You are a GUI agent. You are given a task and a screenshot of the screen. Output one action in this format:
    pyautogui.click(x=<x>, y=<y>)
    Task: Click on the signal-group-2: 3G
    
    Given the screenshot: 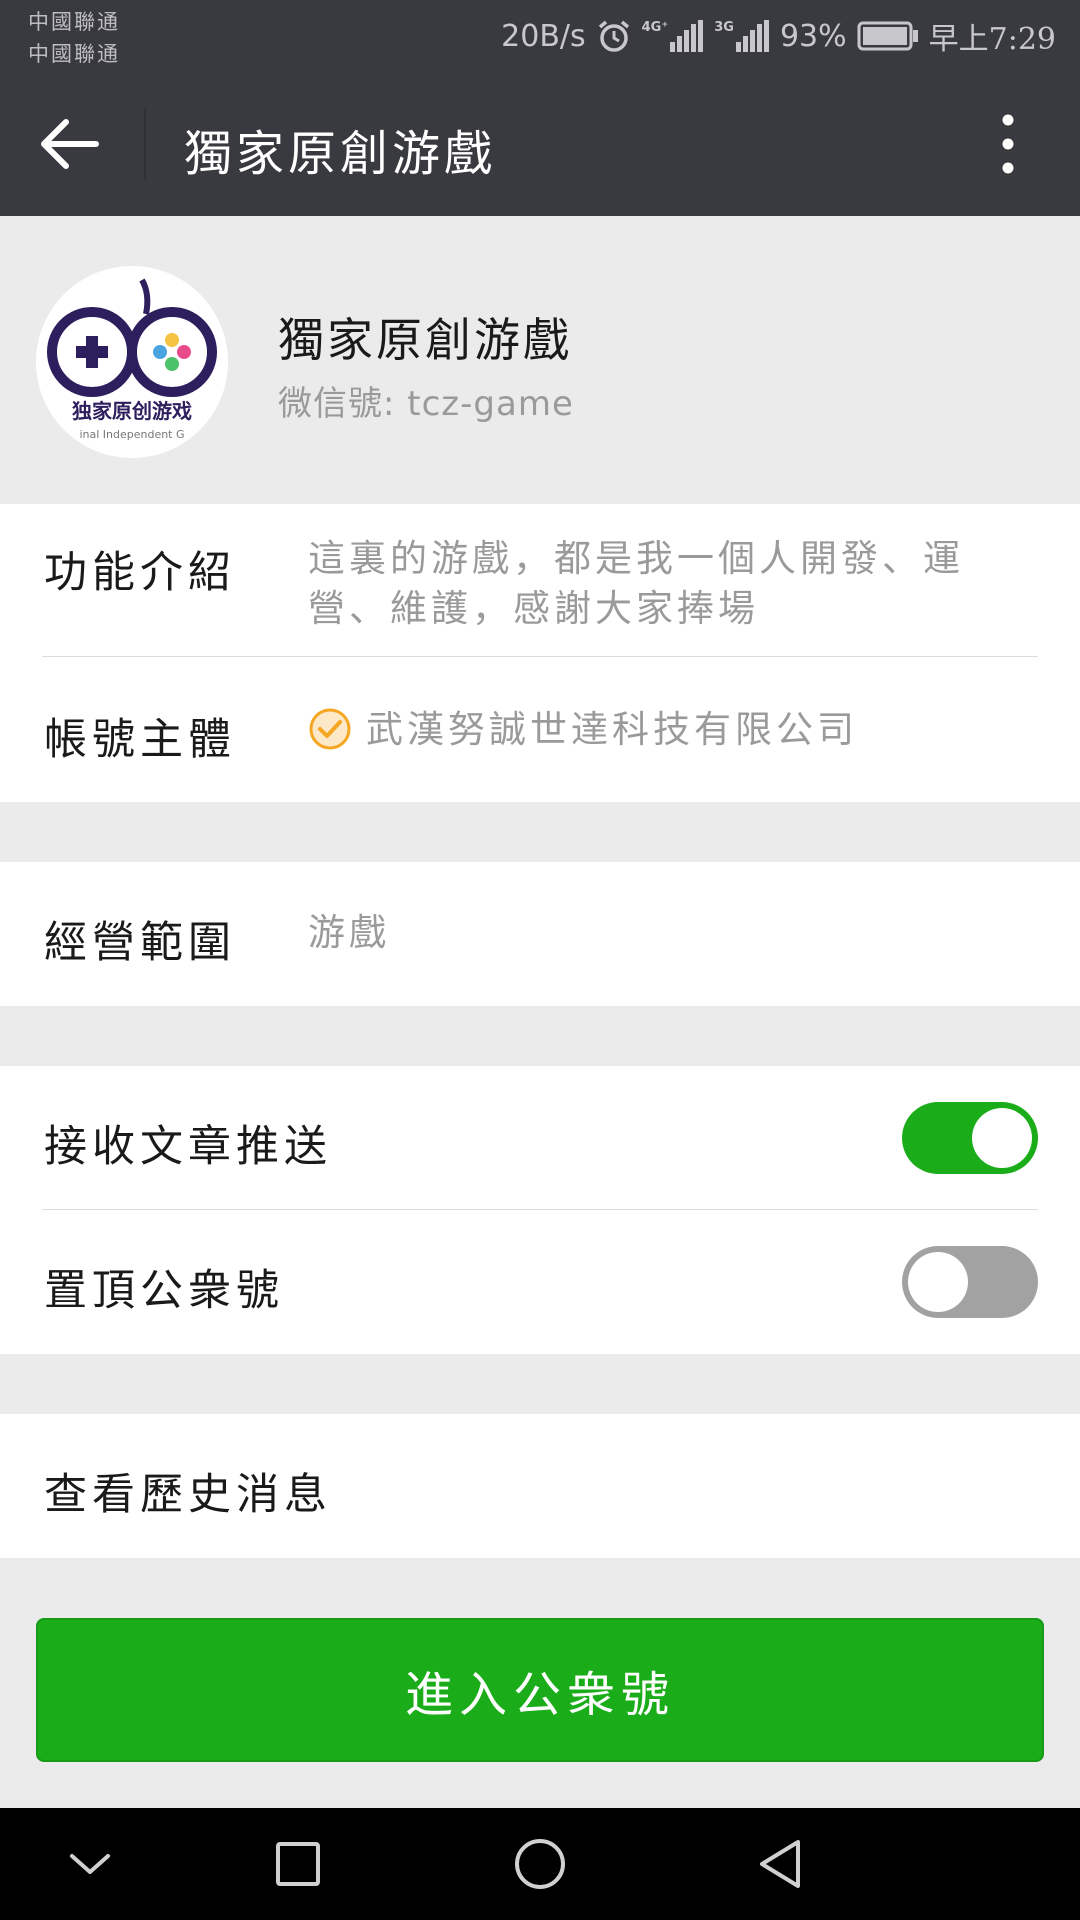 What is the action you would take?
    pyautogui.click(x=742, y=36)
    